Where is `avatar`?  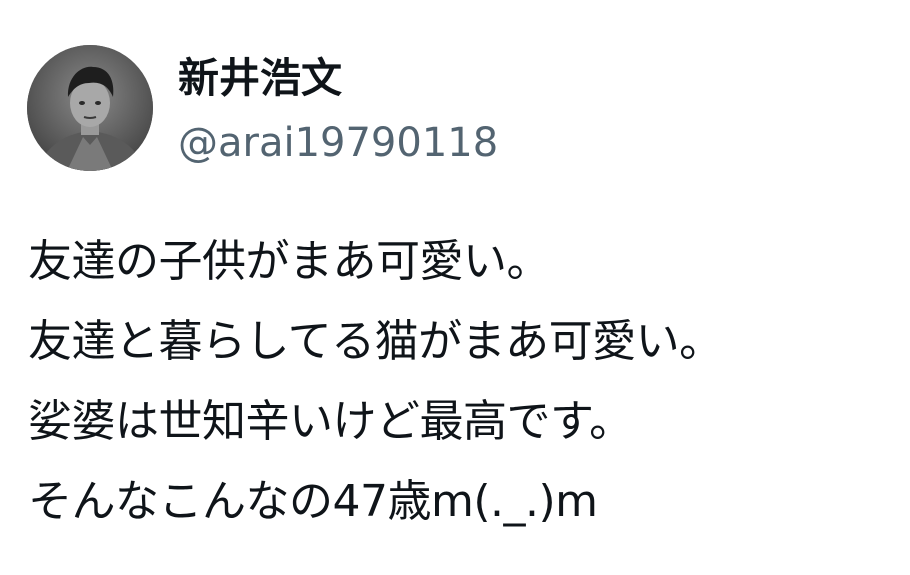
avatar is located at coordinates (90, 108).